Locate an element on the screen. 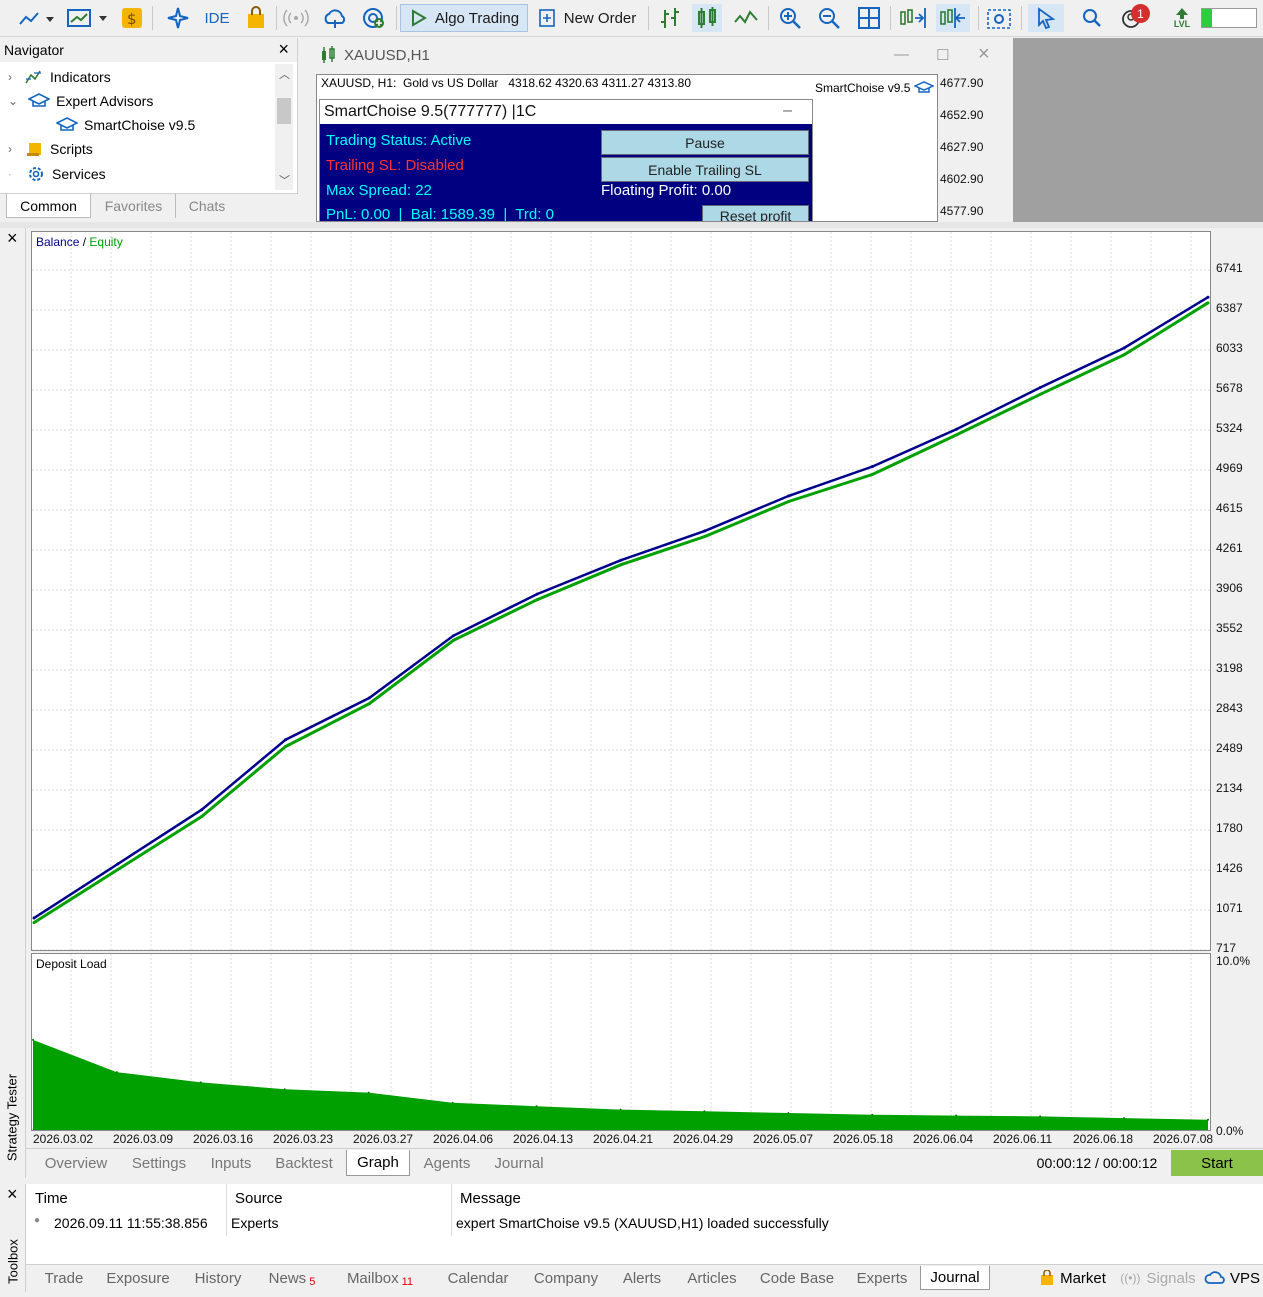 The image size is (1263, 1297). auto-scroll-icon is located at coordinates (953, 18).